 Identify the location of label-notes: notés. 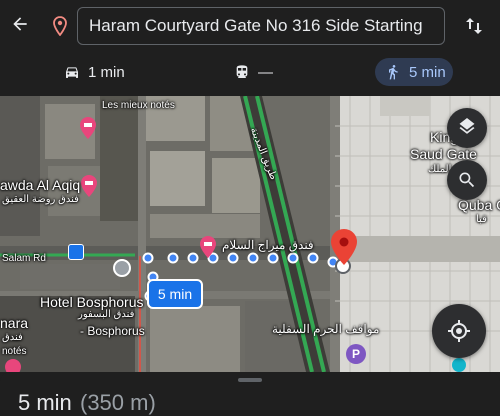
(14, 351).